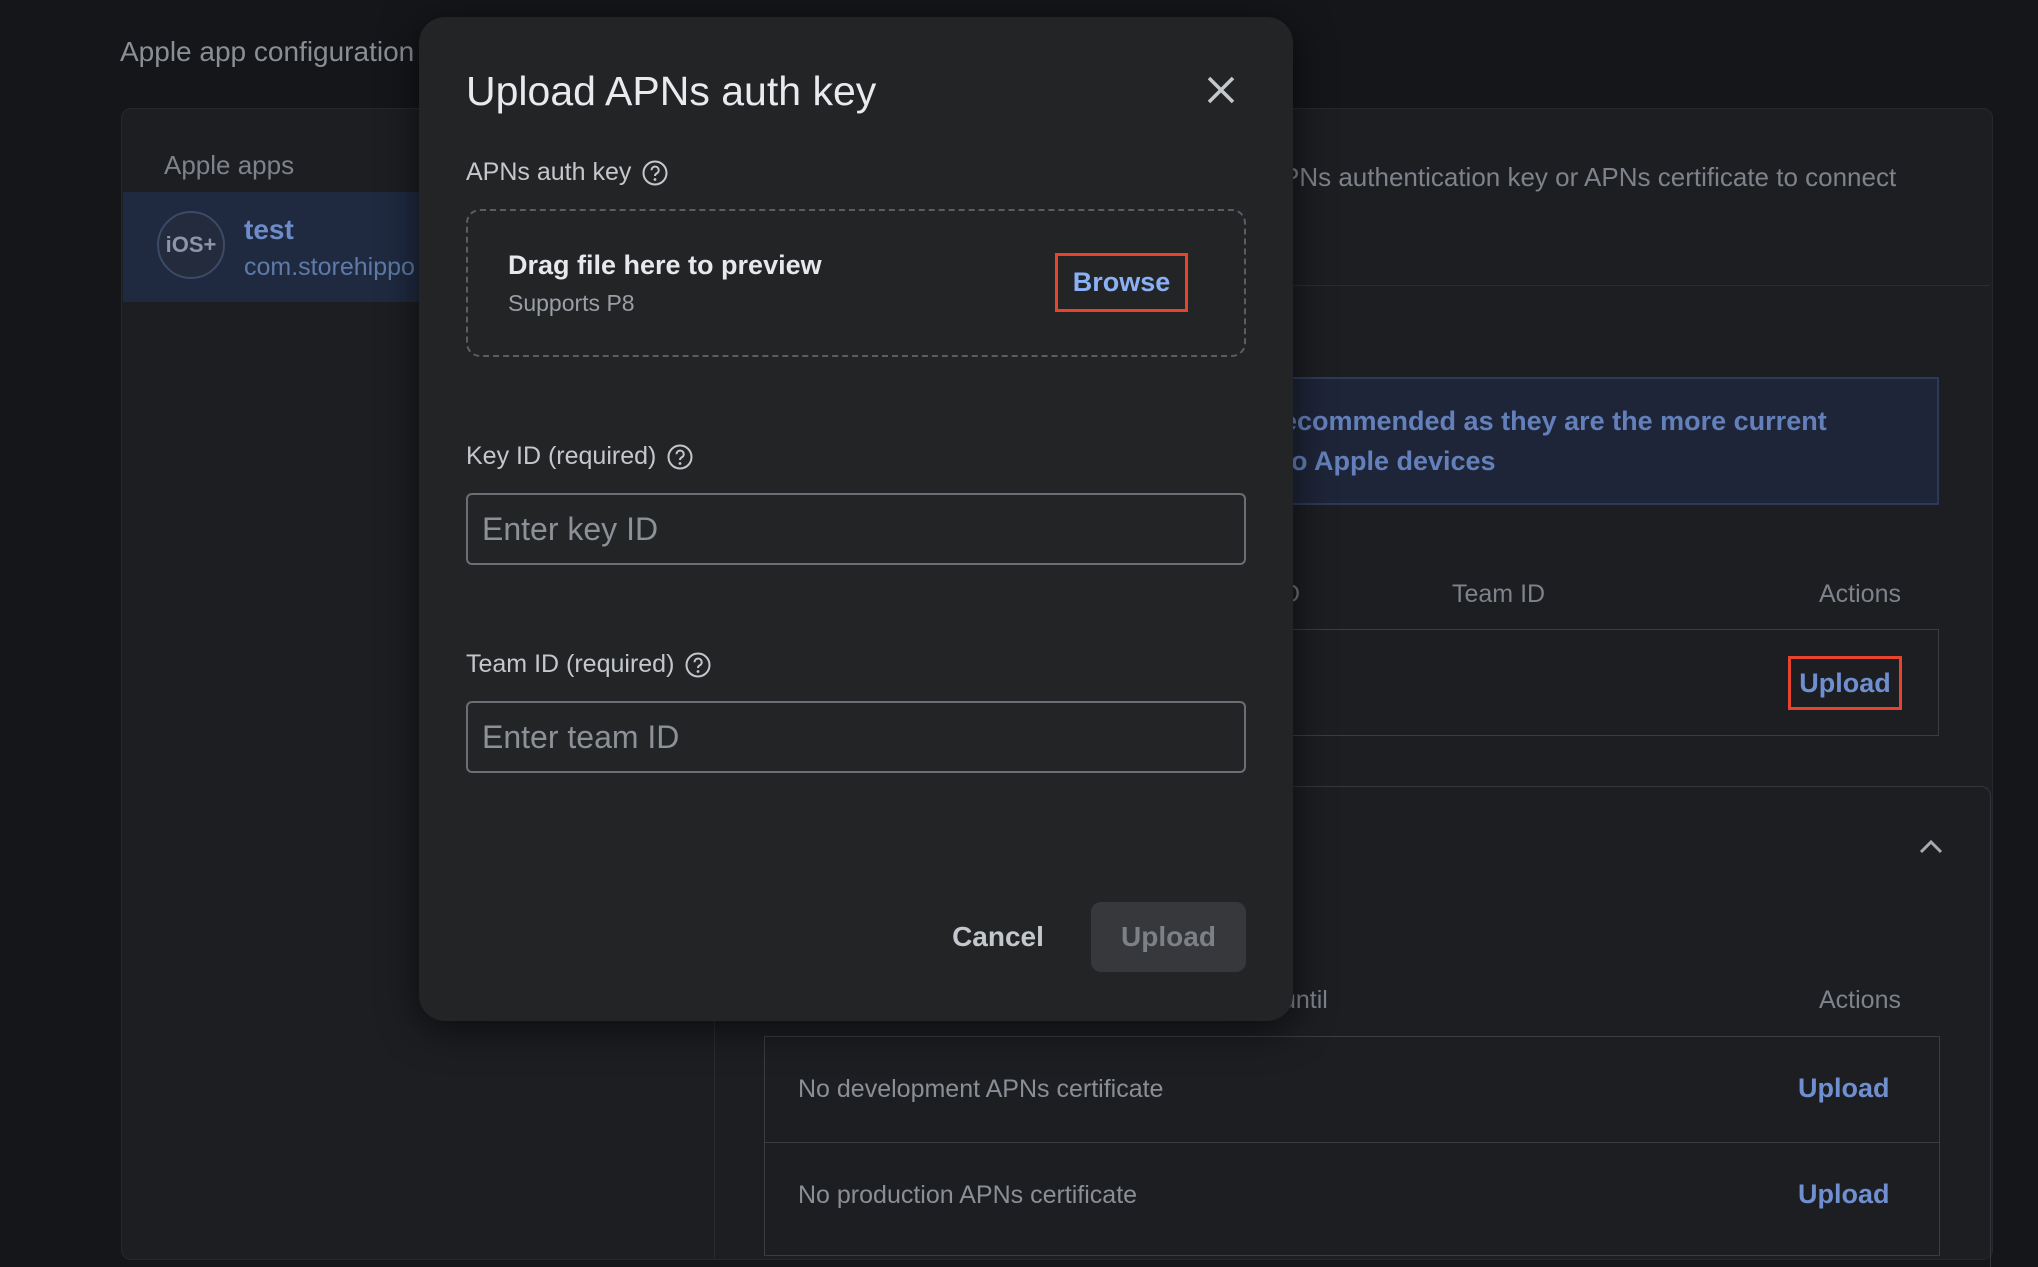  What do you see at coordinates (1221, 90) in the screenshot?
I see `close-icon` at bounding box center [1221, 90].